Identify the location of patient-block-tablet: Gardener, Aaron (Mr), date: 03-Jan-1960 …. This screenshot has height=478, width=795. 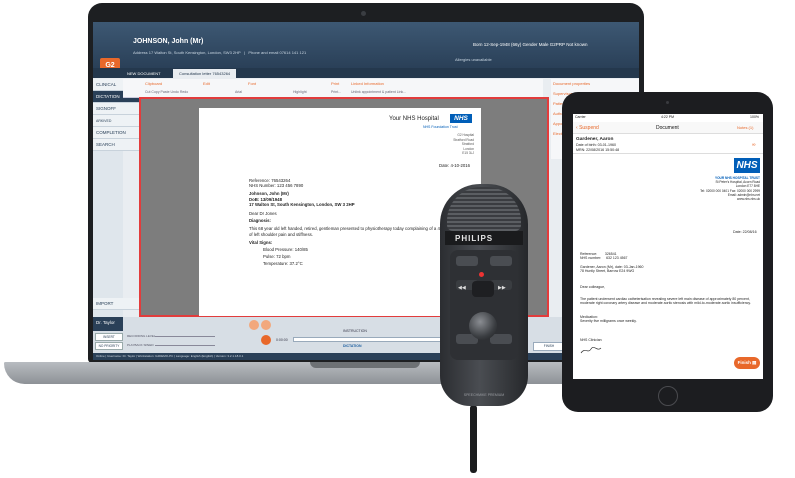
(612, 269).